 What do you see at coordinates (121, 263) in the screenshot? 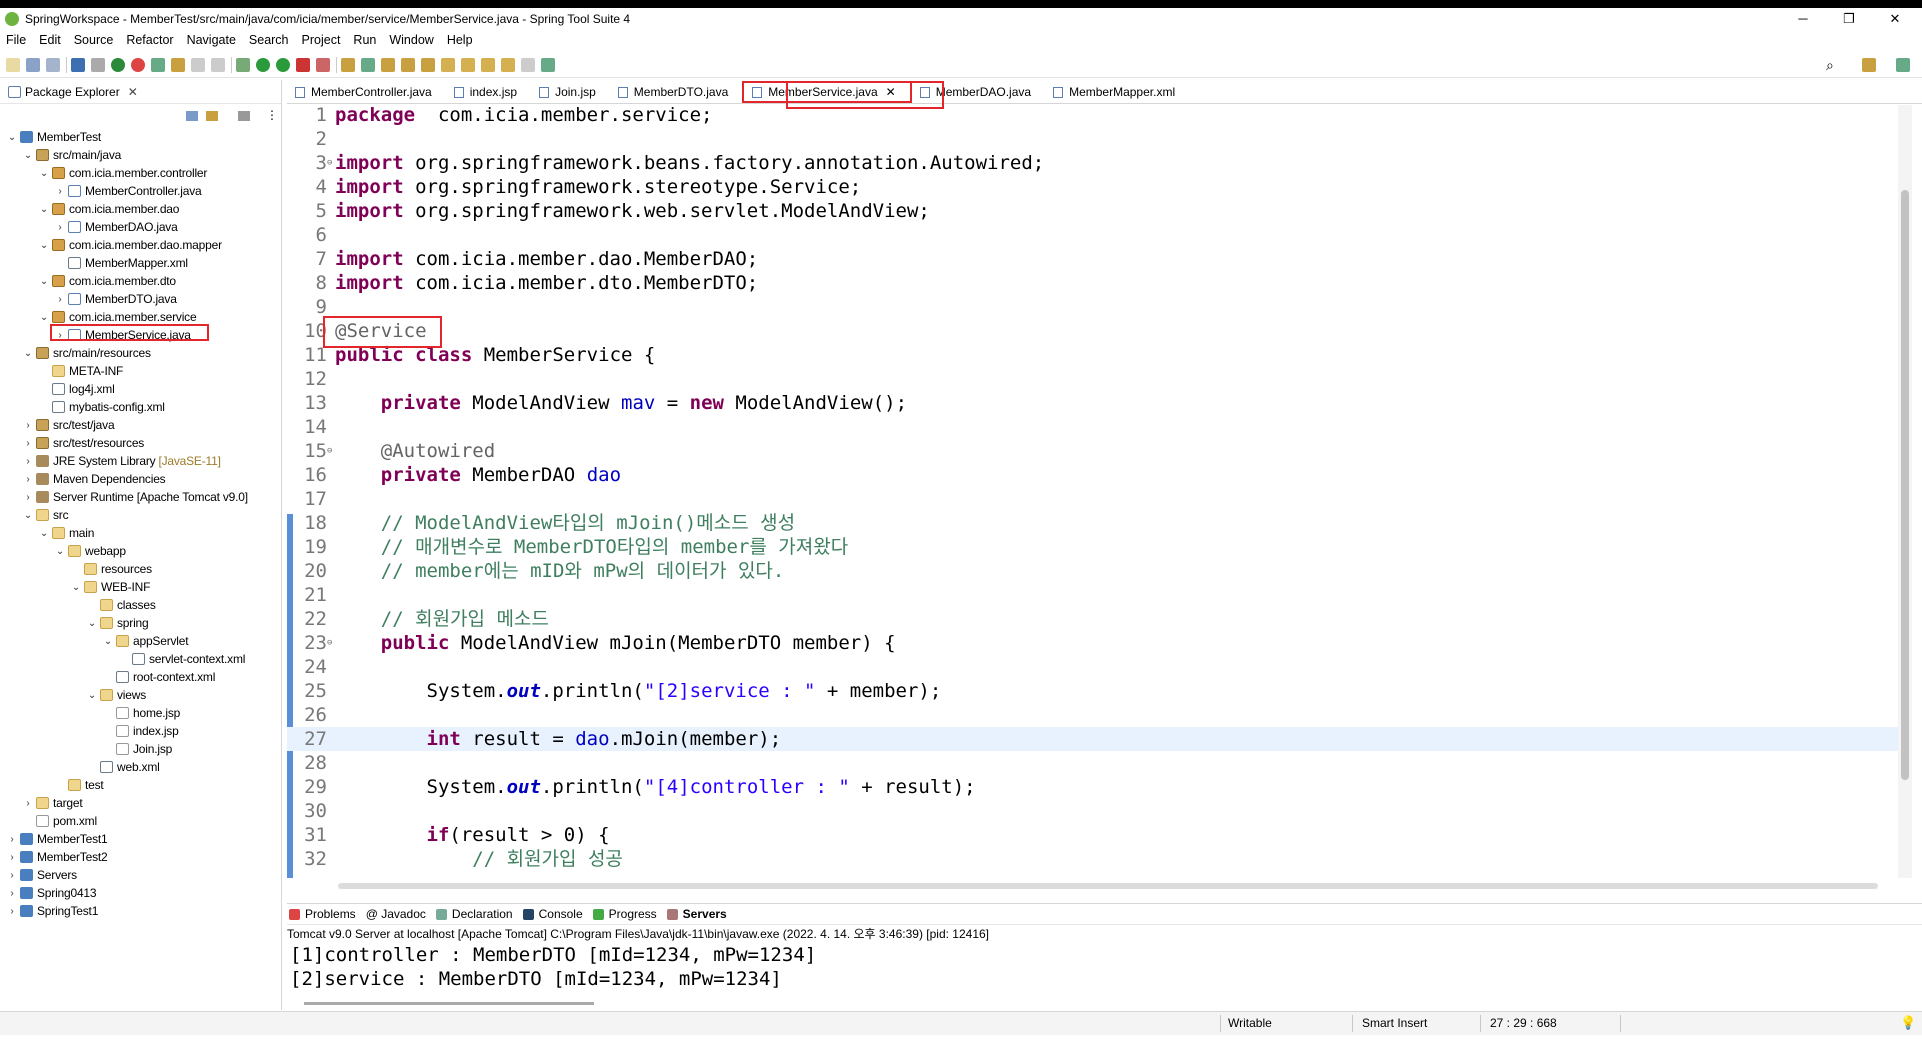
I see `tree-item: MemberMapper.xml` at bounding box center [121, 263].